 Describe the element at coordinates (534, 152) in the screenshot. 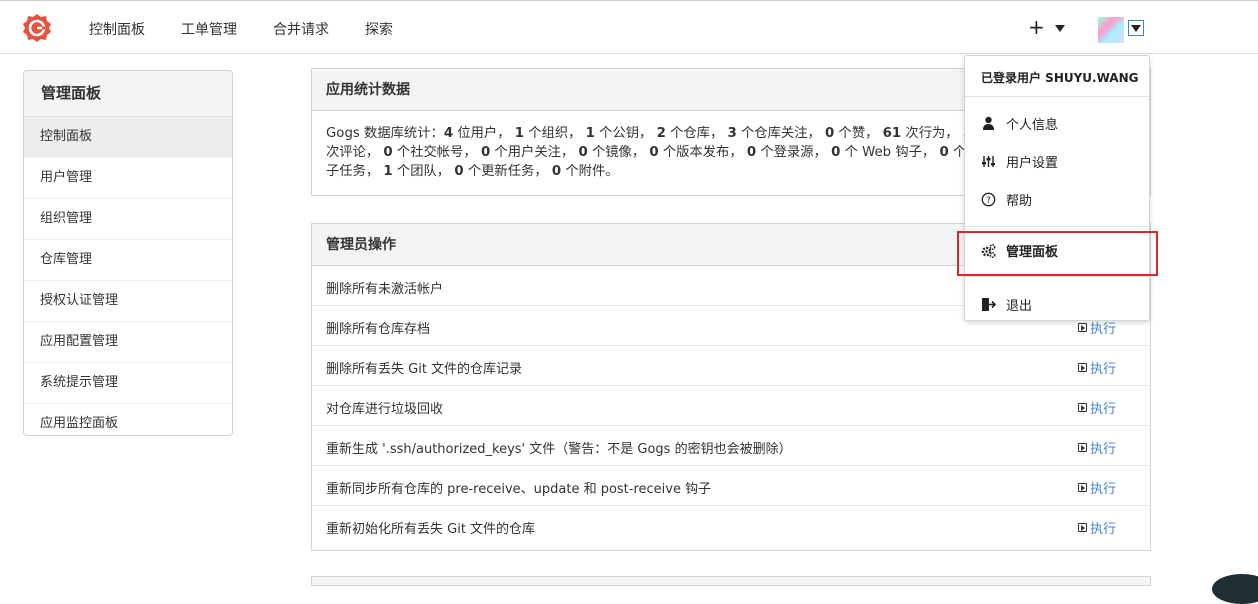

I see `stat-text: 个用户关注，` at that location.